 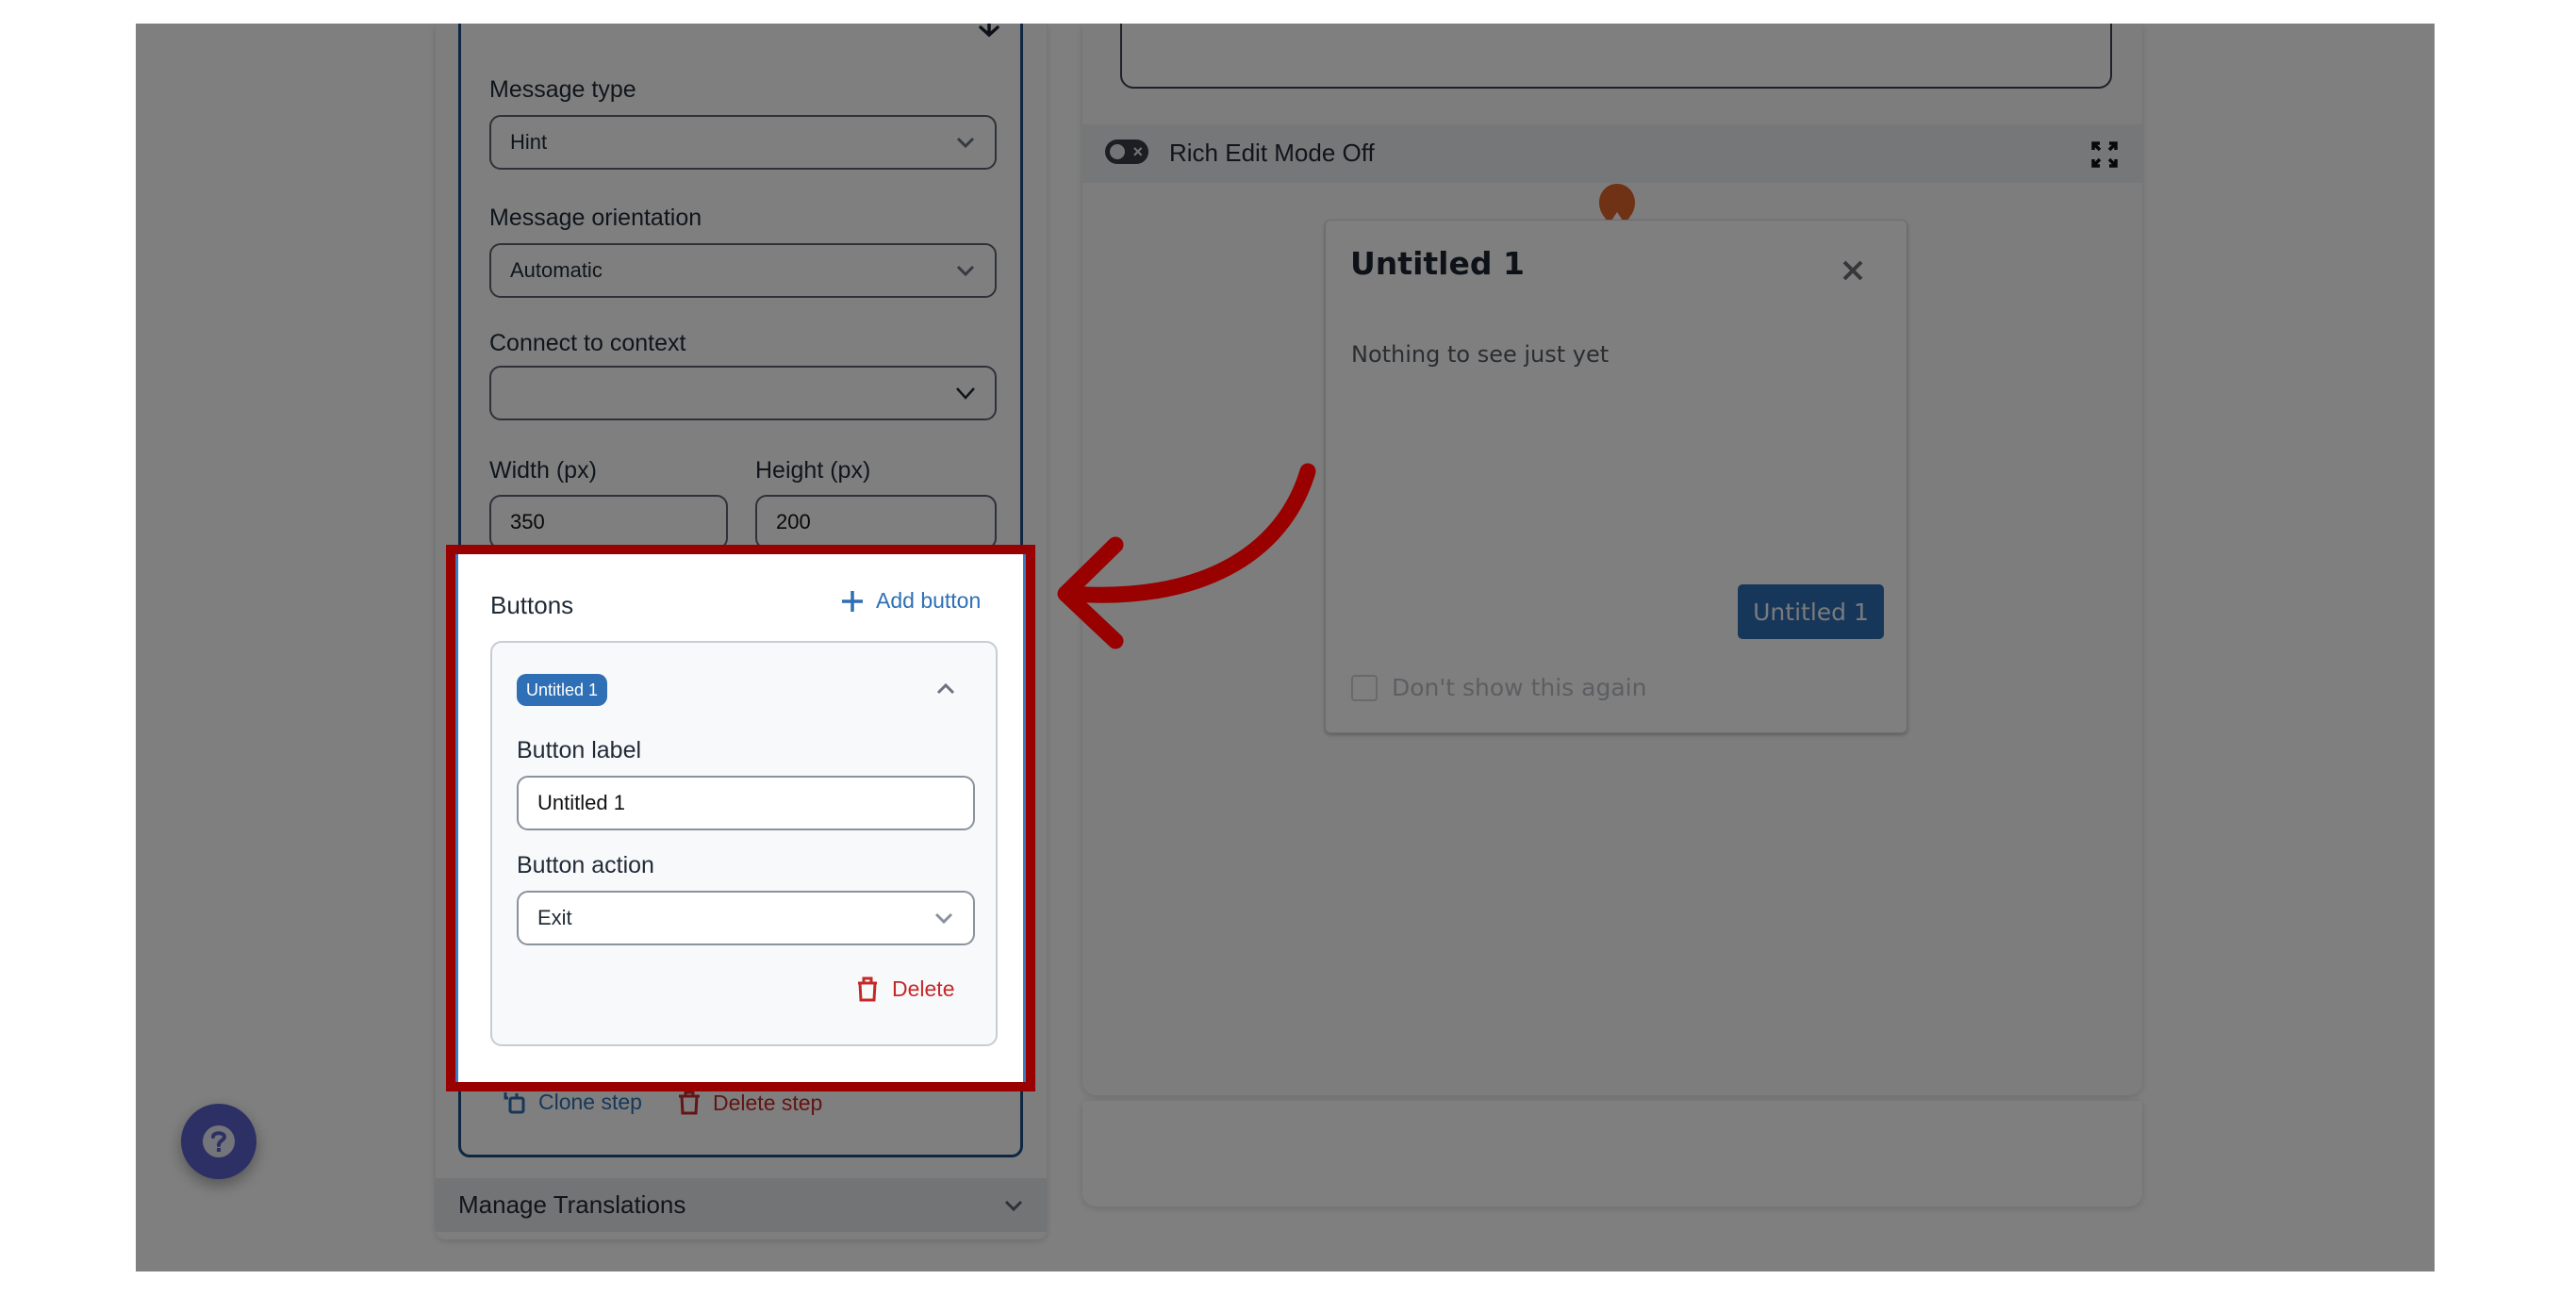 What do you see at coordinates (989, 32) in the screenshot?
I see `arrow-down-icon` at bounding box center [989, 32].